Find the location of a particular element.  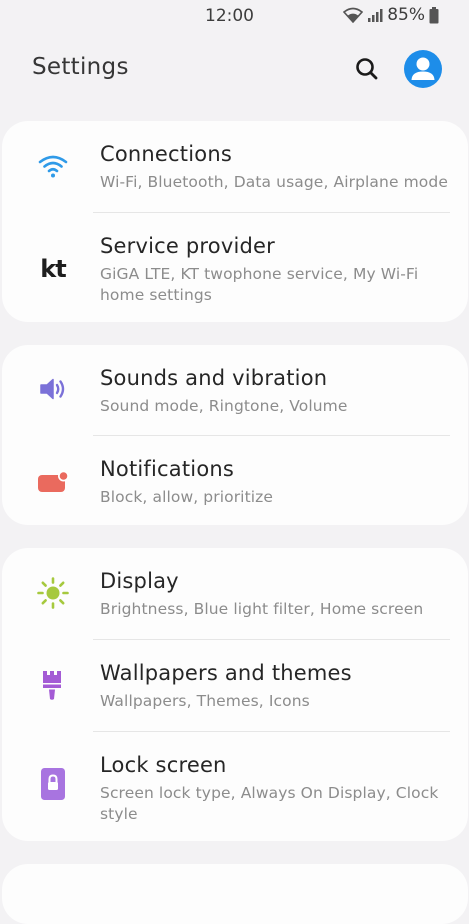

item-title: Lock screen is located at coordinates (163, 765).